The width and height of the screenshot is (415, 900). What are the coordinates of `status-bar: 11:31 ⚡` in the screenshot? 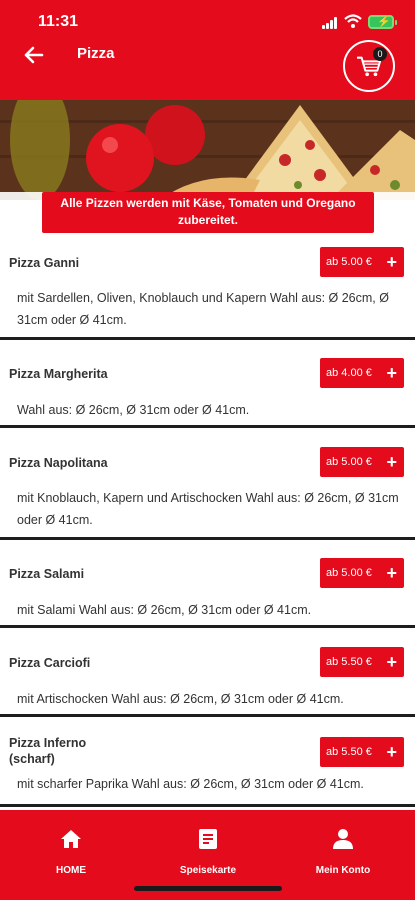 It's located at (207, 20).